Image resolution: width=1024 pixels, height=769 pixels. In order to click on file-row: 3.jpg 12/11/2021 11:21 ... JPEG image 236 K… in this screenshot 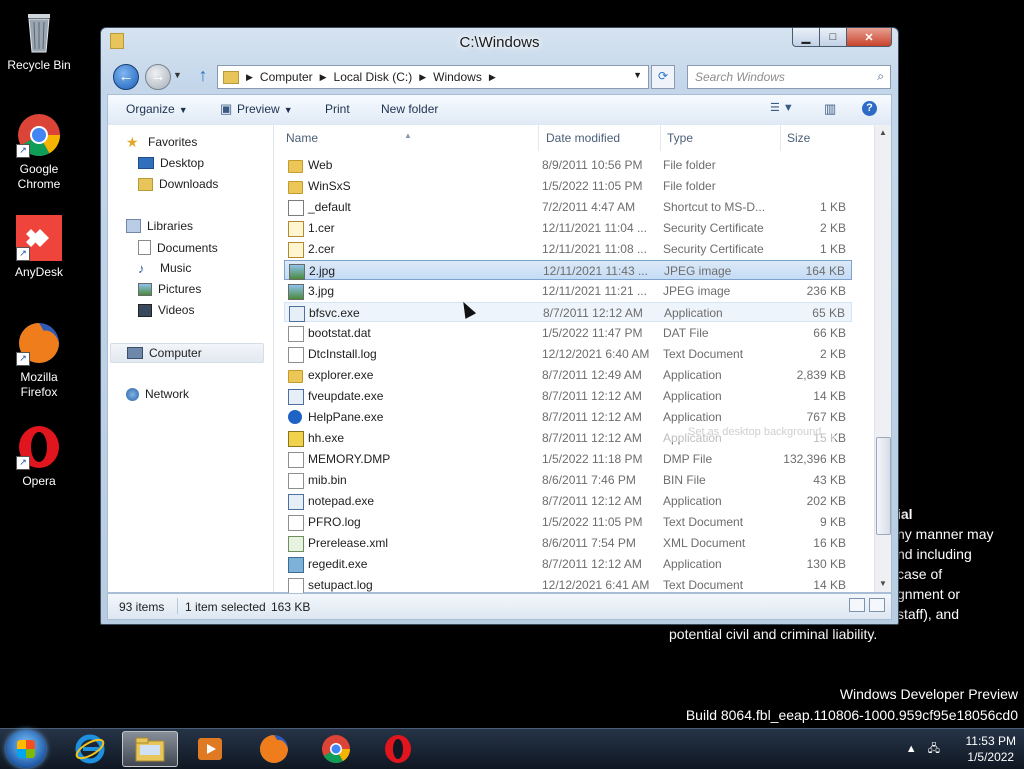, I will do `click(568, 291)`.